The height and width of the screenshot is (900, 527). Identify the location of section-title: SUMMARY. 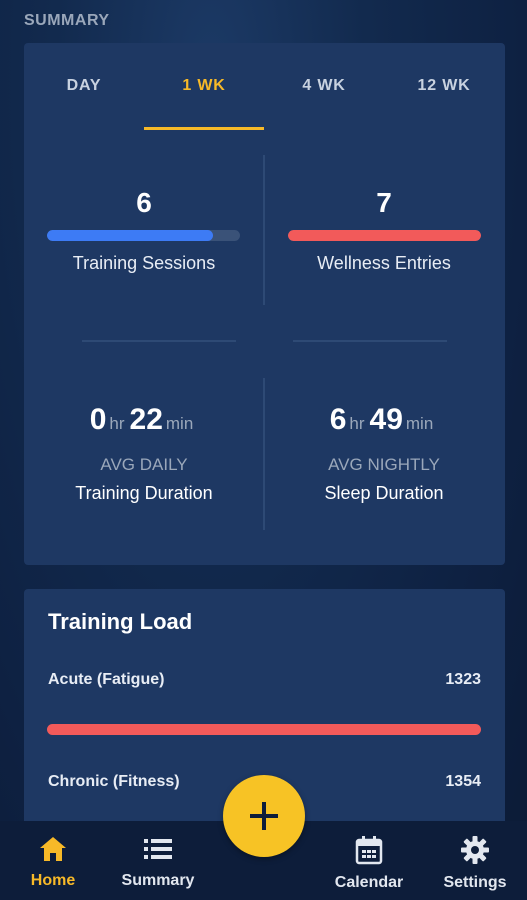
(67, 20).